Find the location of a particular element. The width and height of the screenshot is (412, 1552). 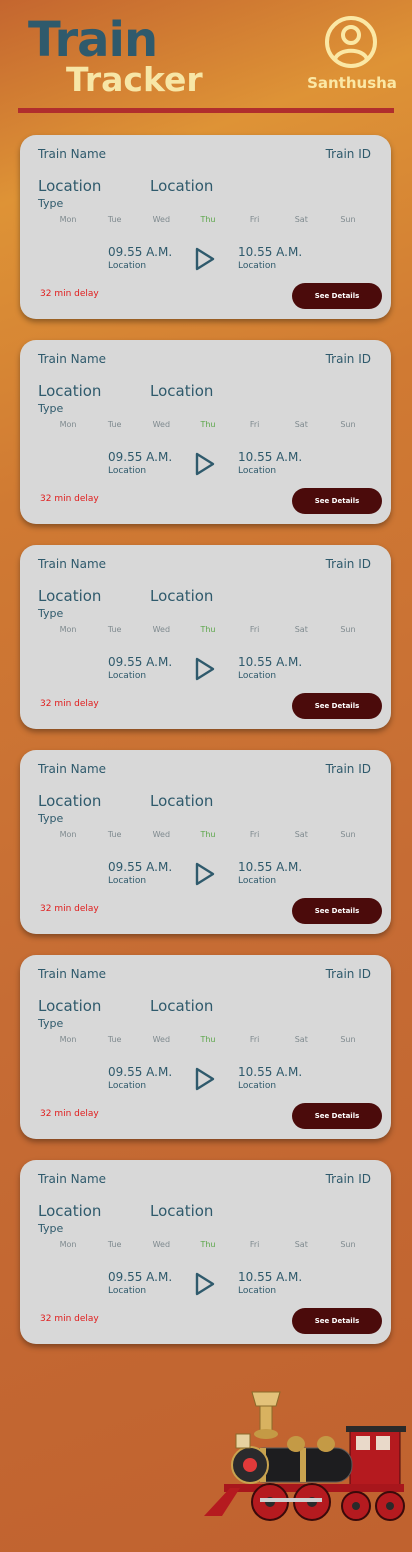

username-label: Santhusha is located at coordinates (352, 83).